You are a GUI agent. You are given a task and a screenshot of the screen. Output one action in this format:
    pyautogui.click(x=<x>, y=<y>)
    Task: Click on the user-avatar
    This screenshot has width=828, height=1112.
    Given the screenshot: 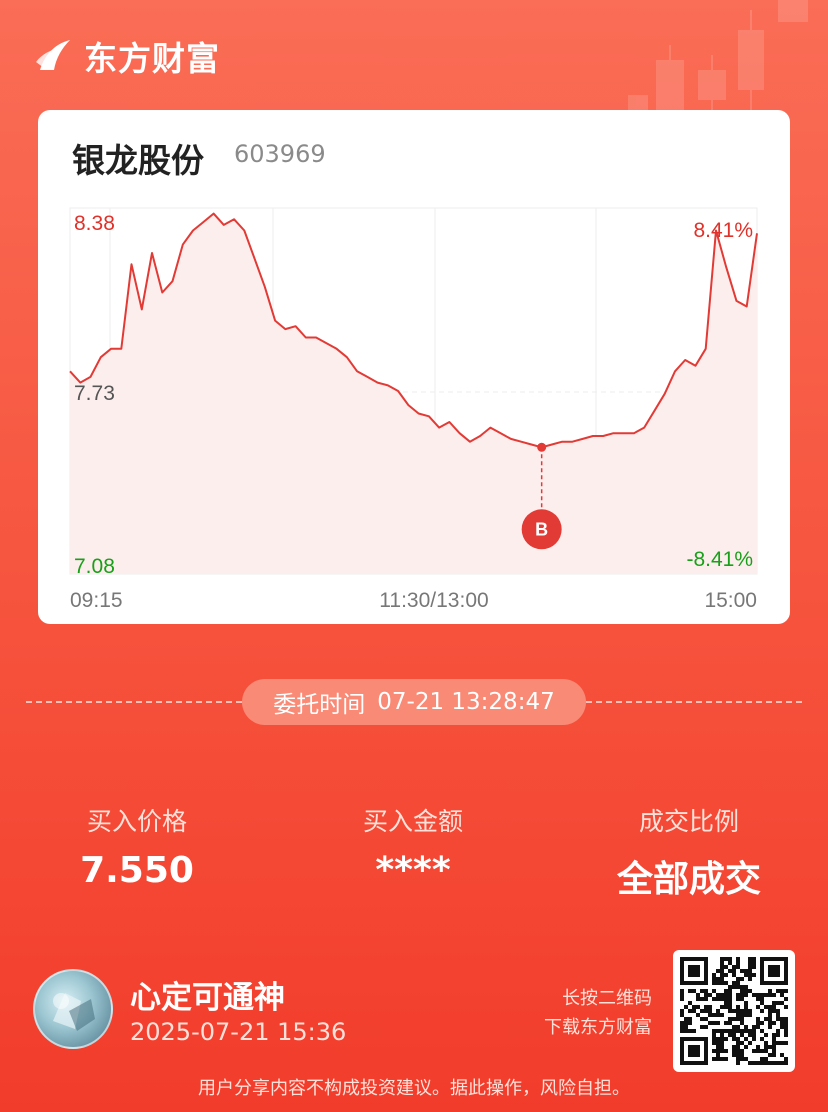 What is the action you would take?
    pyautogui.click(x=73, y=1009)
    